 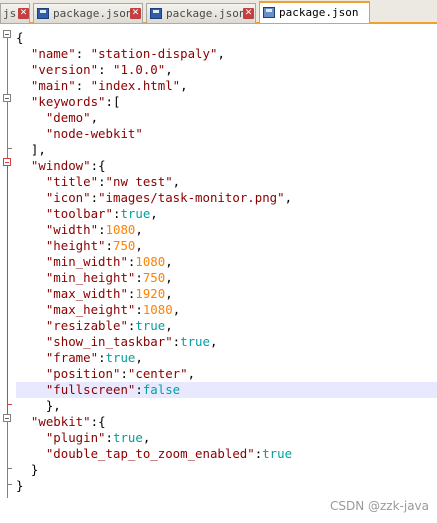 I want to click on code-token: "keywords", so click(x=68, y=101).